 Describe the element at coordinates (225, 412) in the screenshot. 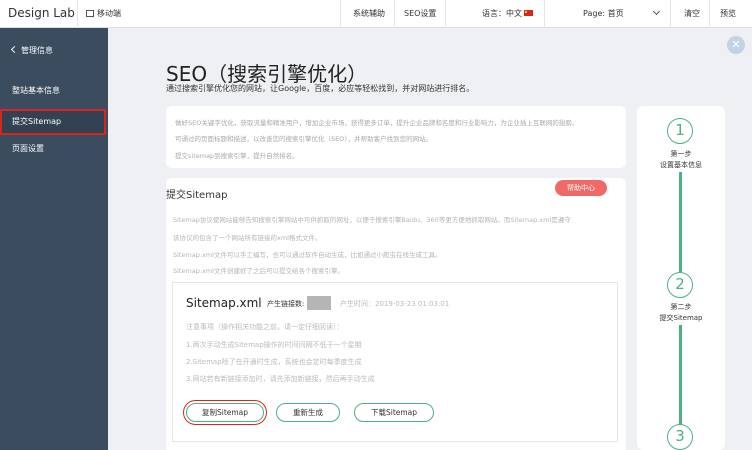

I see `copy-sitemap-button: 复制Sitemap` at that location.